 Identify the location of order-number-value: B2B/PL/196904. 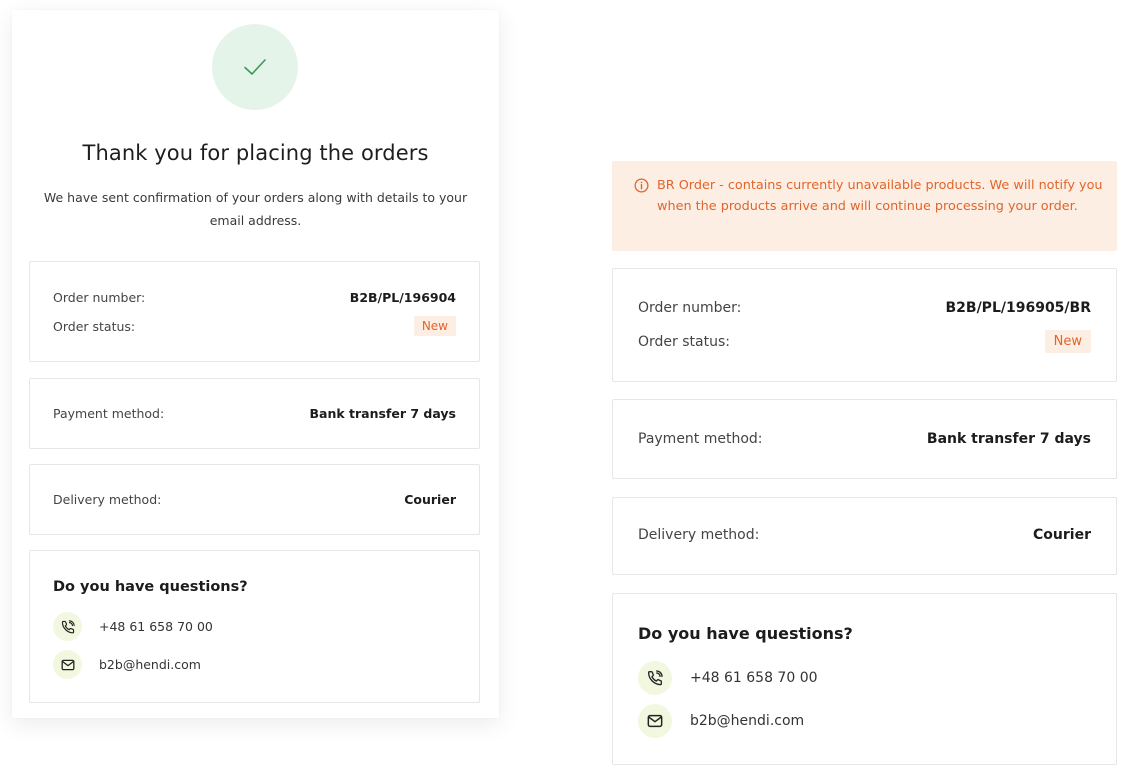
(402, 297).